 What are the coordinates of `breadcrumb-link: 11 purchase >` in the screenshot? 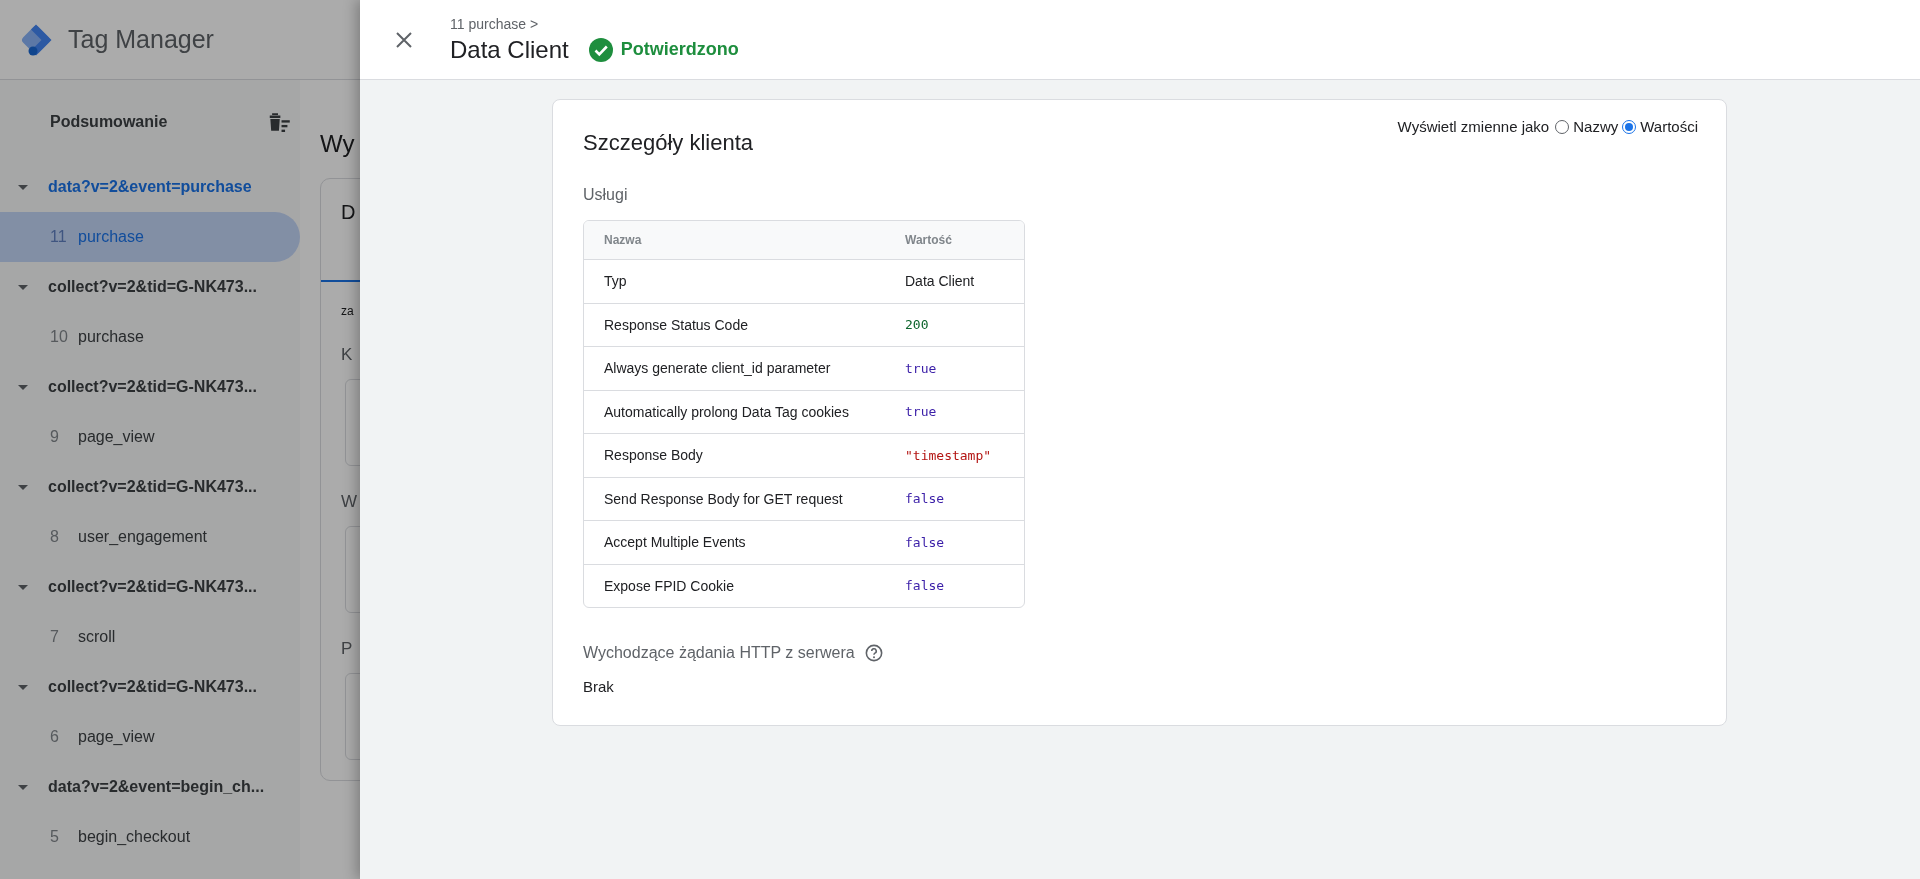 It's located at (594, 23).